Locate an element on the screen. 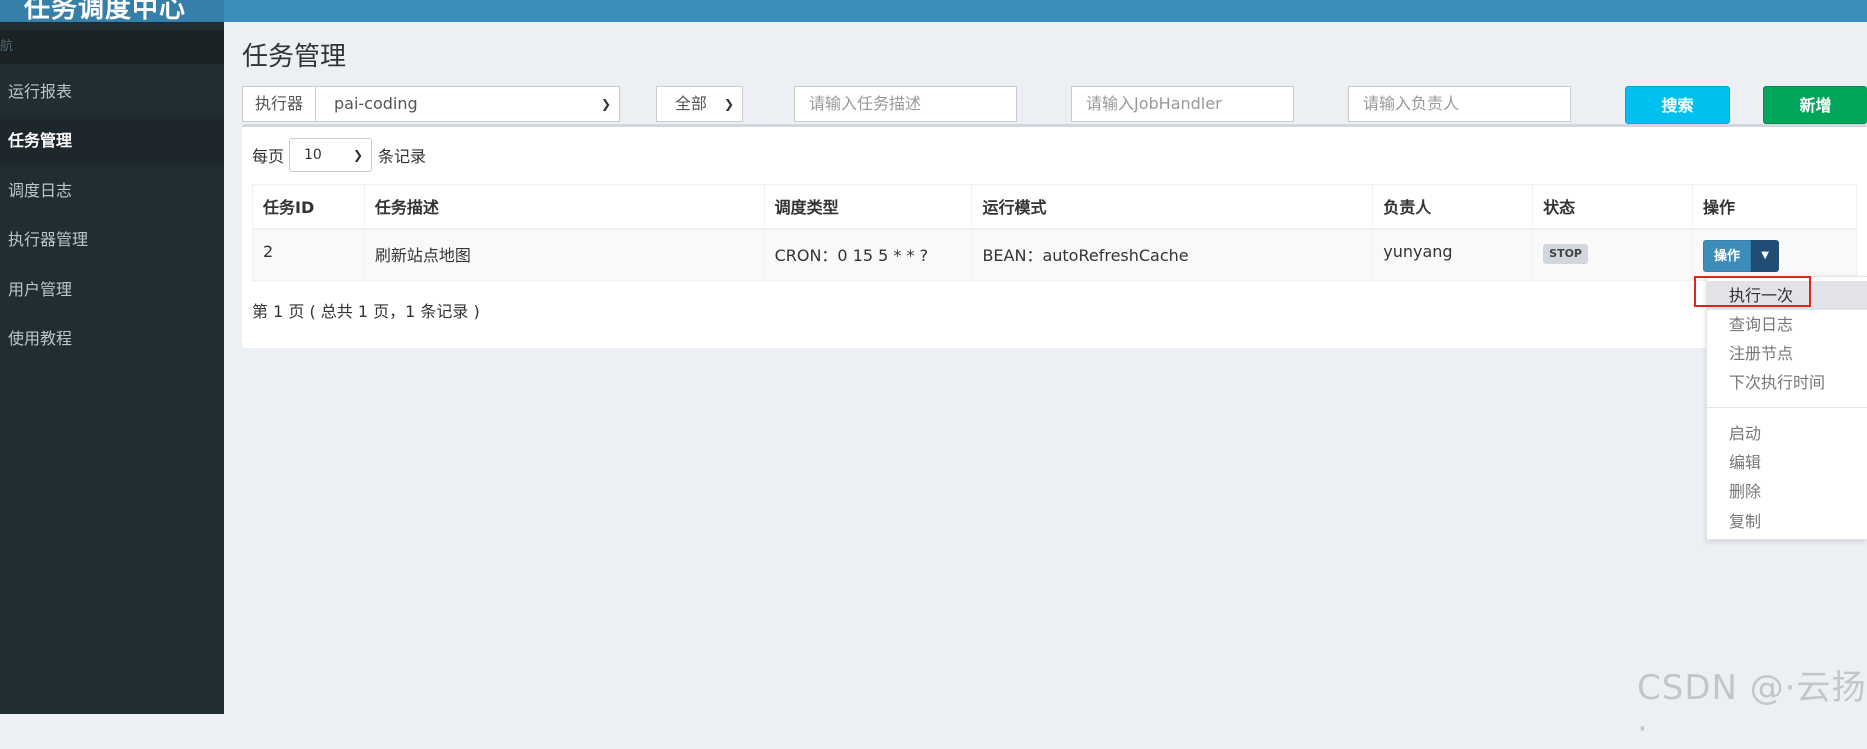 The image size is (1867, 749). executor-label: 执行器 is located at coordinates (279, 104).